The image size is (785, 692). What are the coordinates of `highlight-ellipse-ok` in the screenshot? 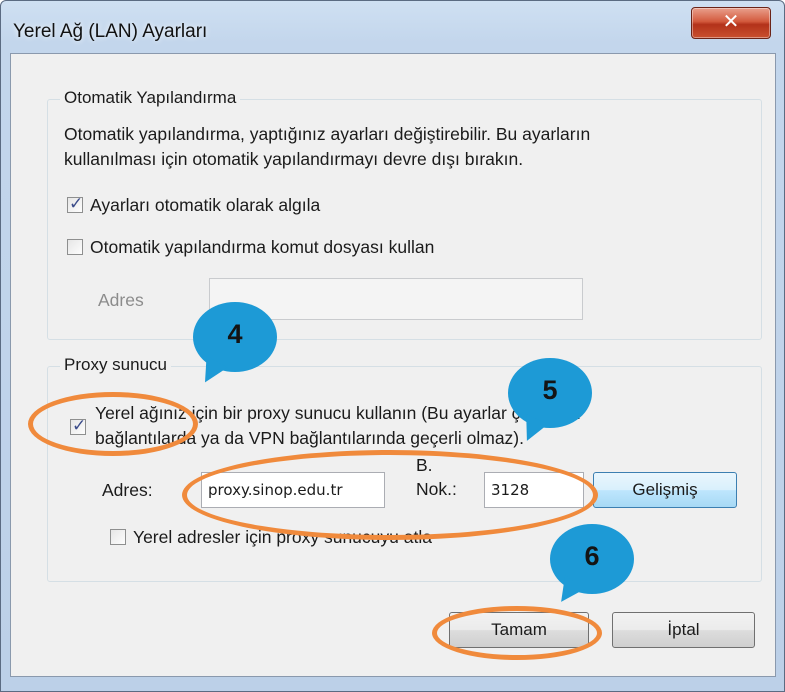 It's located at (517, 633).